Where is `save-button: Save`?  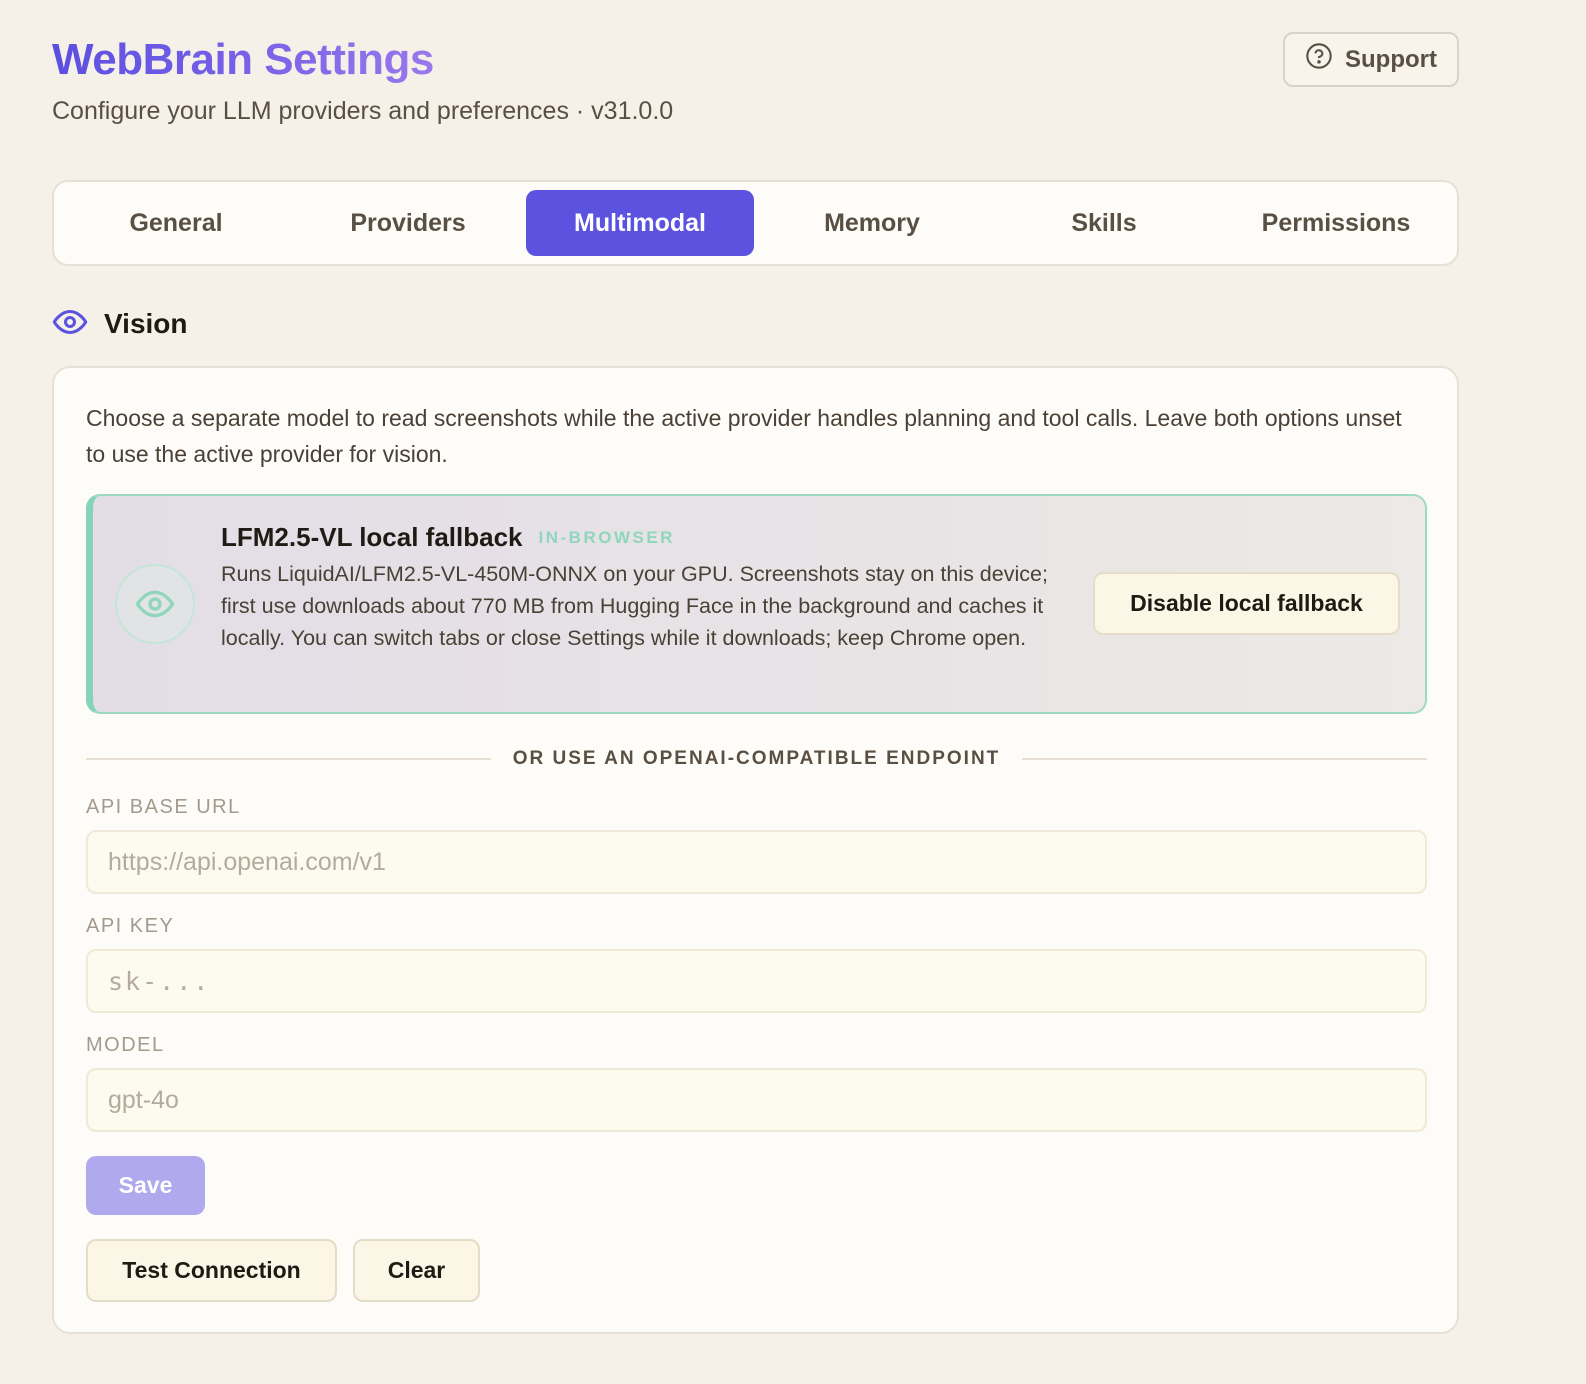
save-button: Save is located at coordinates (145, 1185).